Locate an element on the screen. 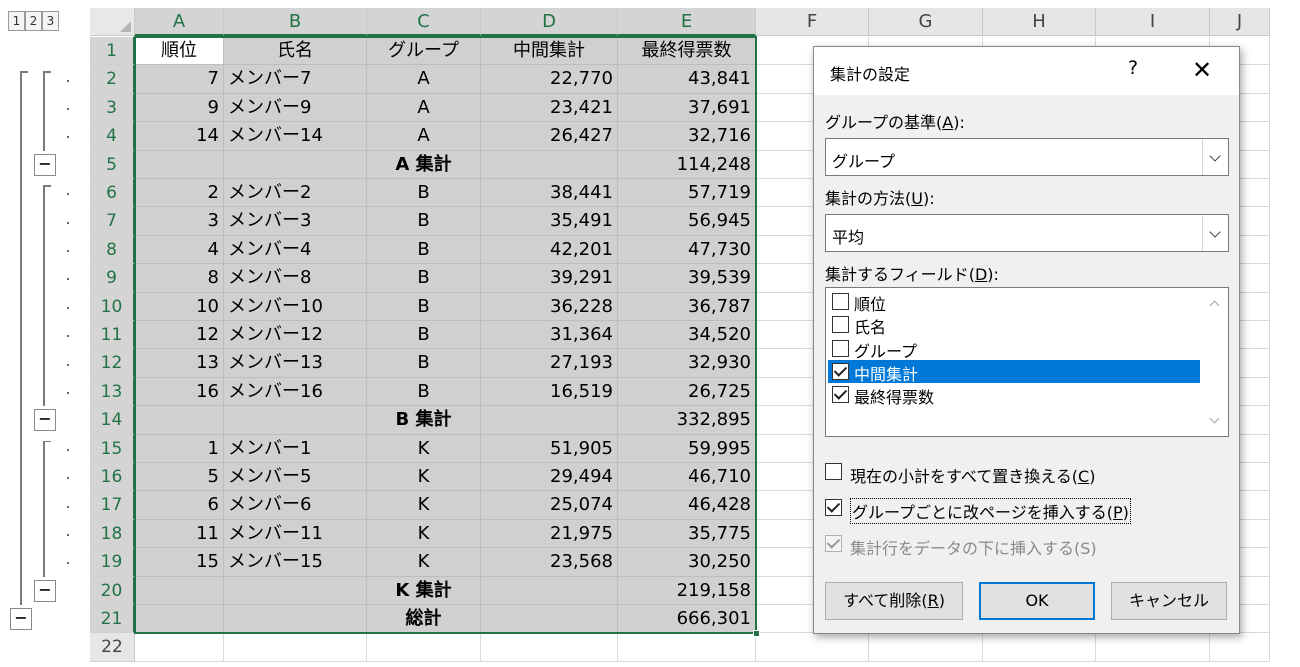  cell: 10 is located at coordinates (179, 306).